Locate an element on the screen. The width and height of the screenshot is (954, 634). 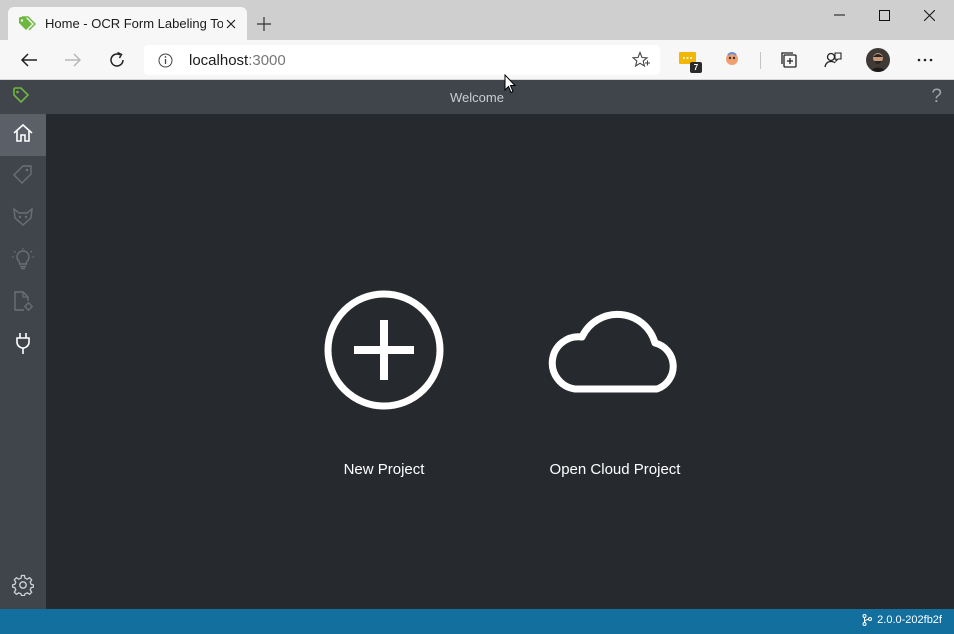
plug-icon is located at coordinates (23, 345).